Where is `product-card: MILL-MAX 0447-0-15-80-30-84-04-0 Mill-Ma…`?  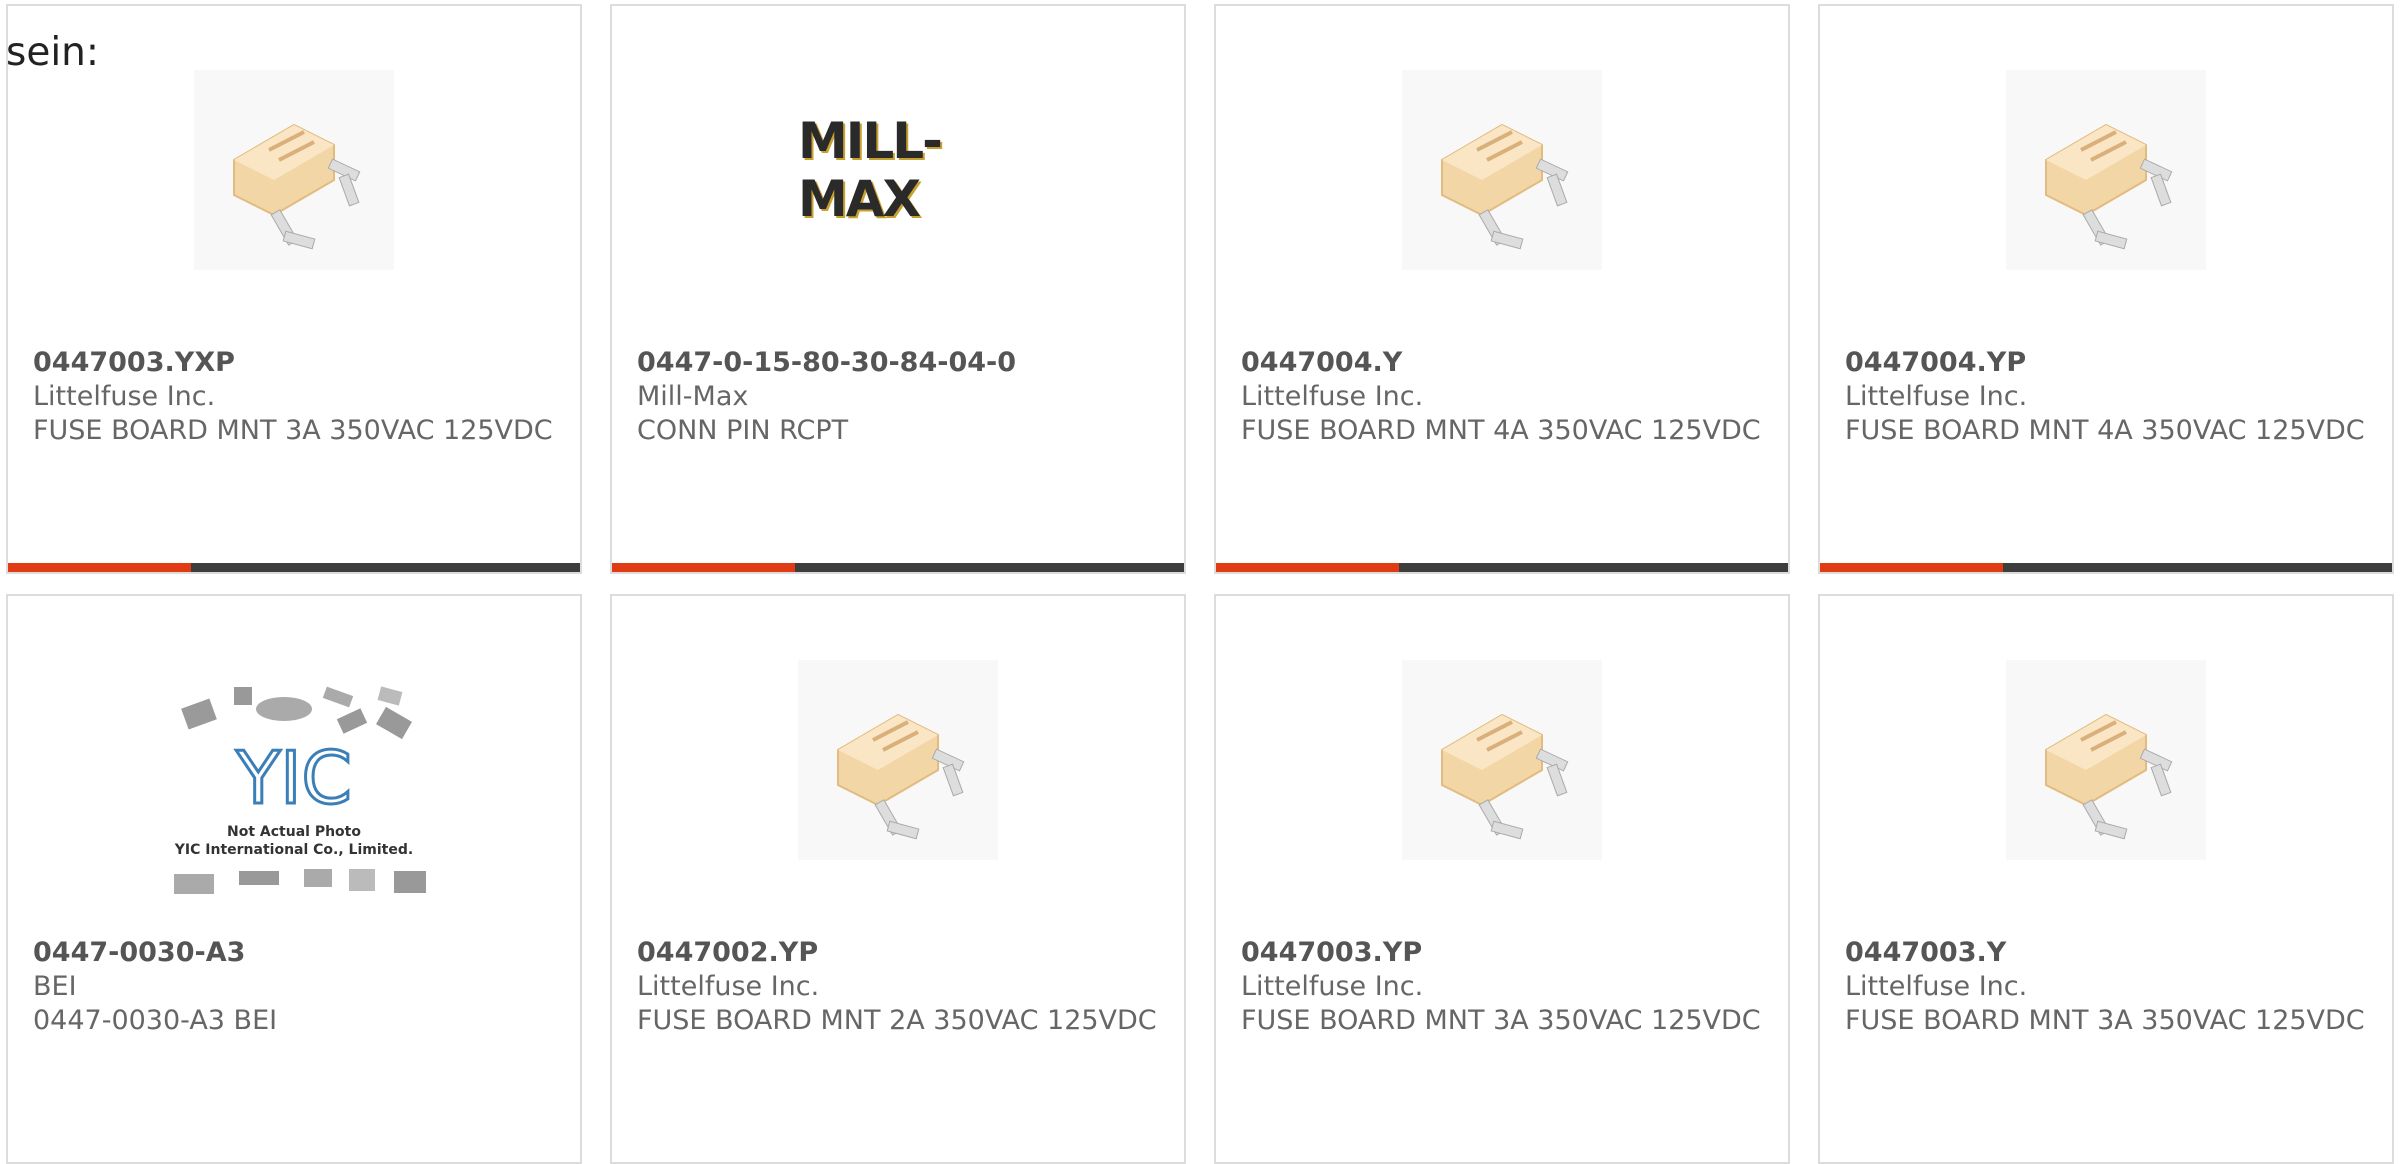
product-card: MILL-MAX 0447-0-15-80-30-84-04-0 Mill-Ma… is located at coordinates (898, 289).